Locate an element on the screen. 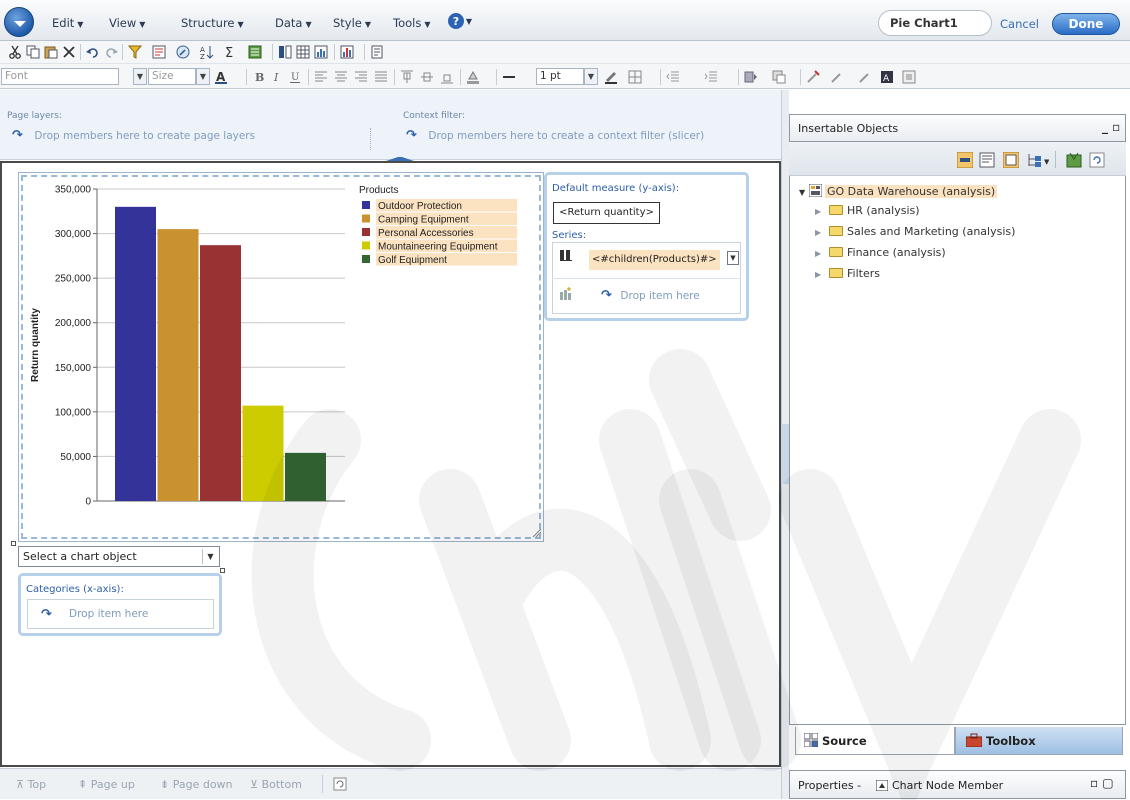 The width and height of the screenshot is (1130, 800). apply-style-icon is located at coordinates (837, 77).